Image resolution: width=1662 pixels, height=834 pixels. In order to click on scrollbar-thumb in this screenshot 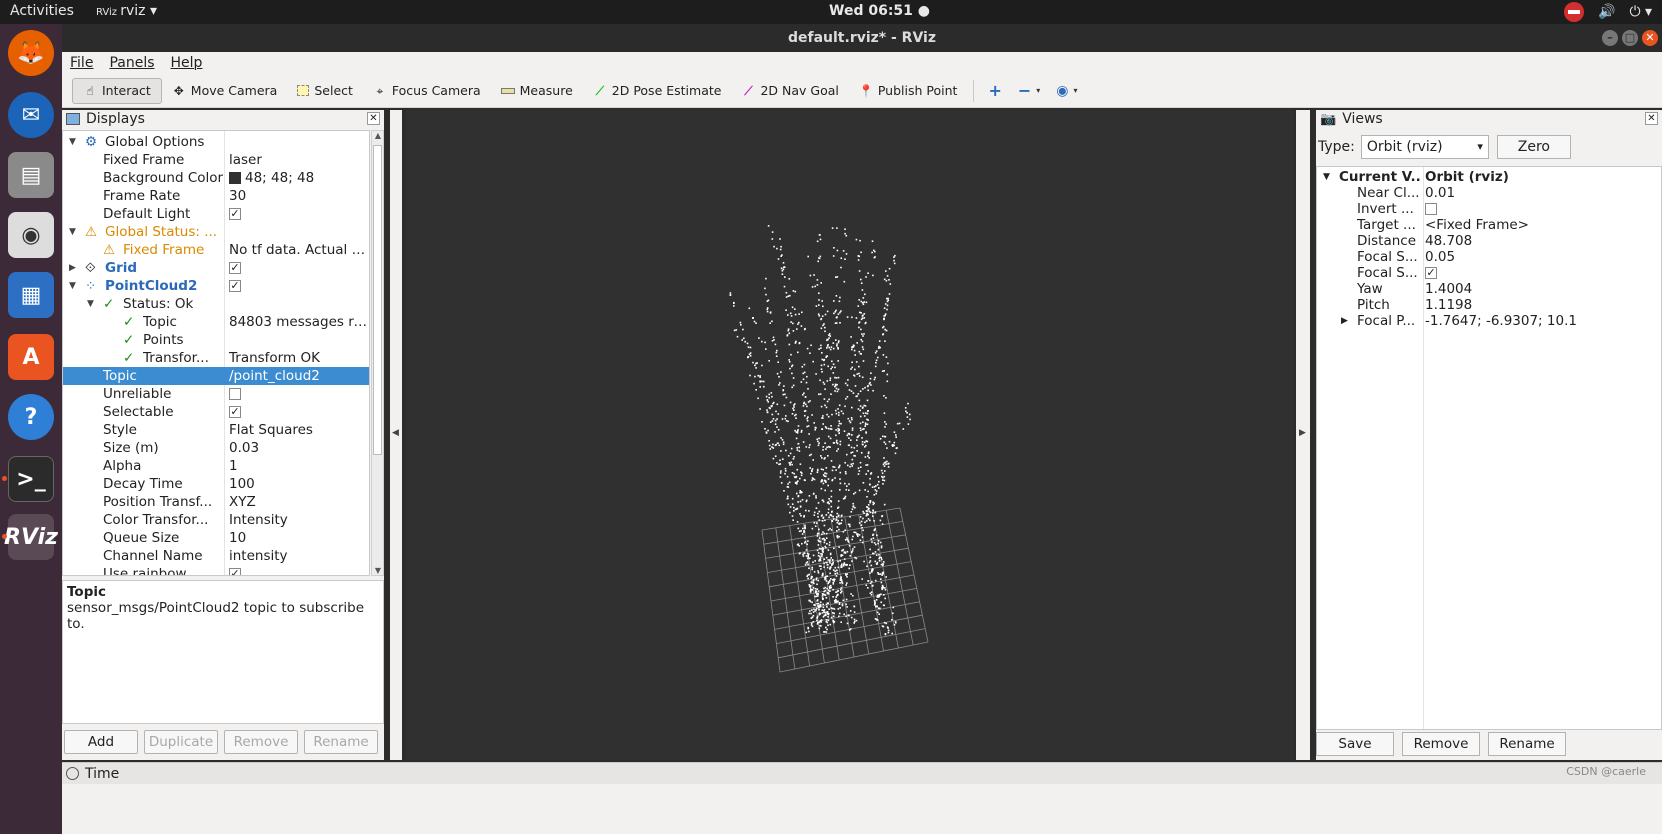, I will do `click(377, 300)`.